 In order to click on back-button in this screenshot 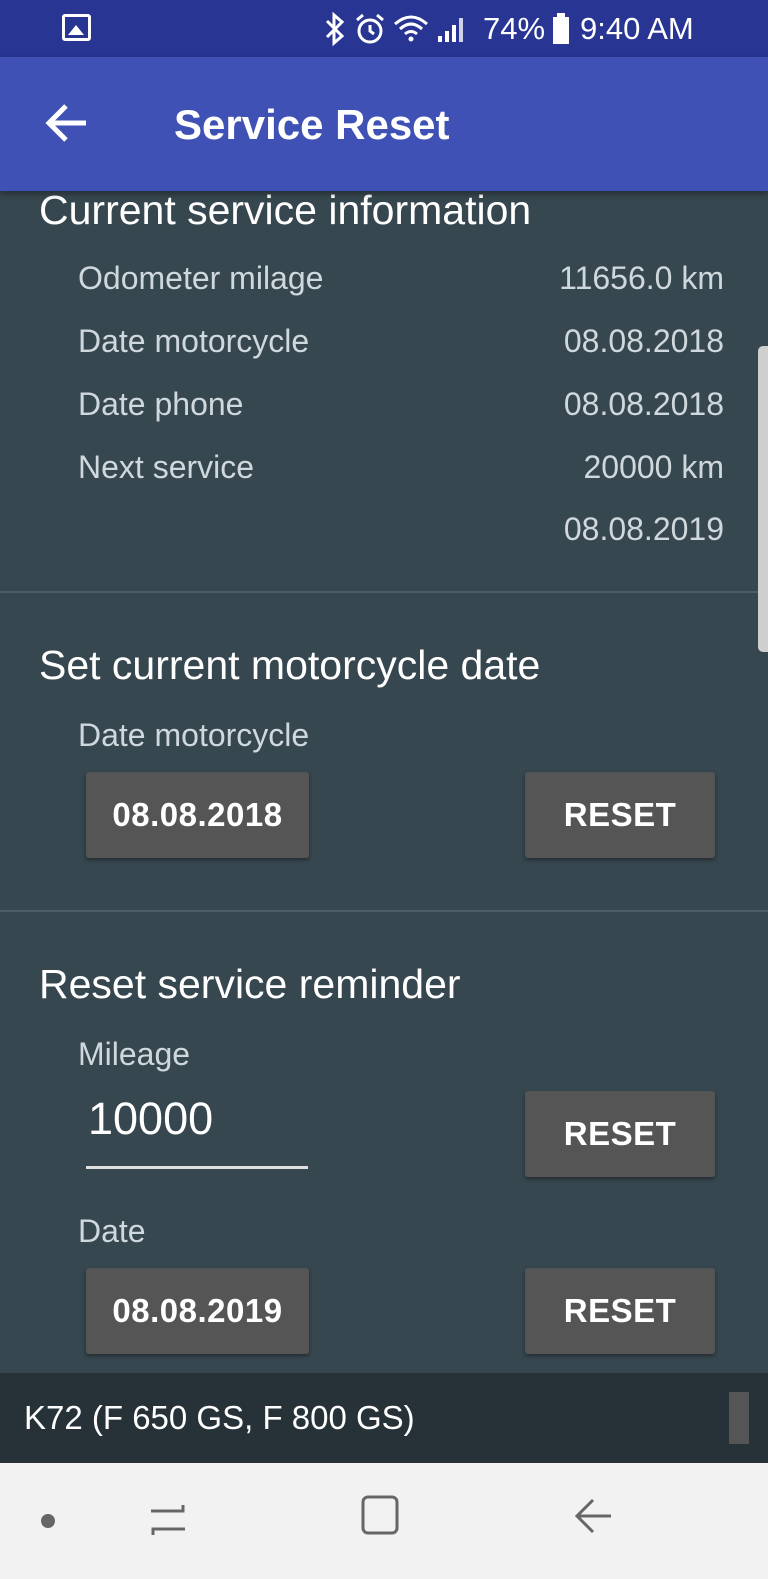, I will do `click(68, 123)`.